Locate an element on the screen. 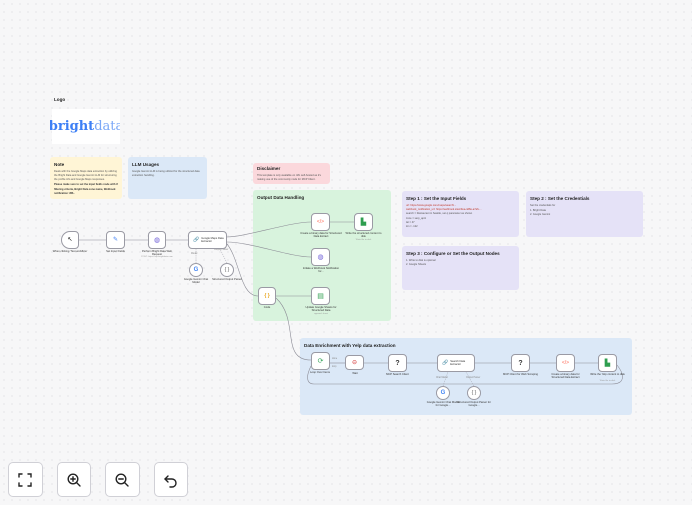 The image size is (692, 505). node-gemini-chat: G is located at coordinates (196, 270).